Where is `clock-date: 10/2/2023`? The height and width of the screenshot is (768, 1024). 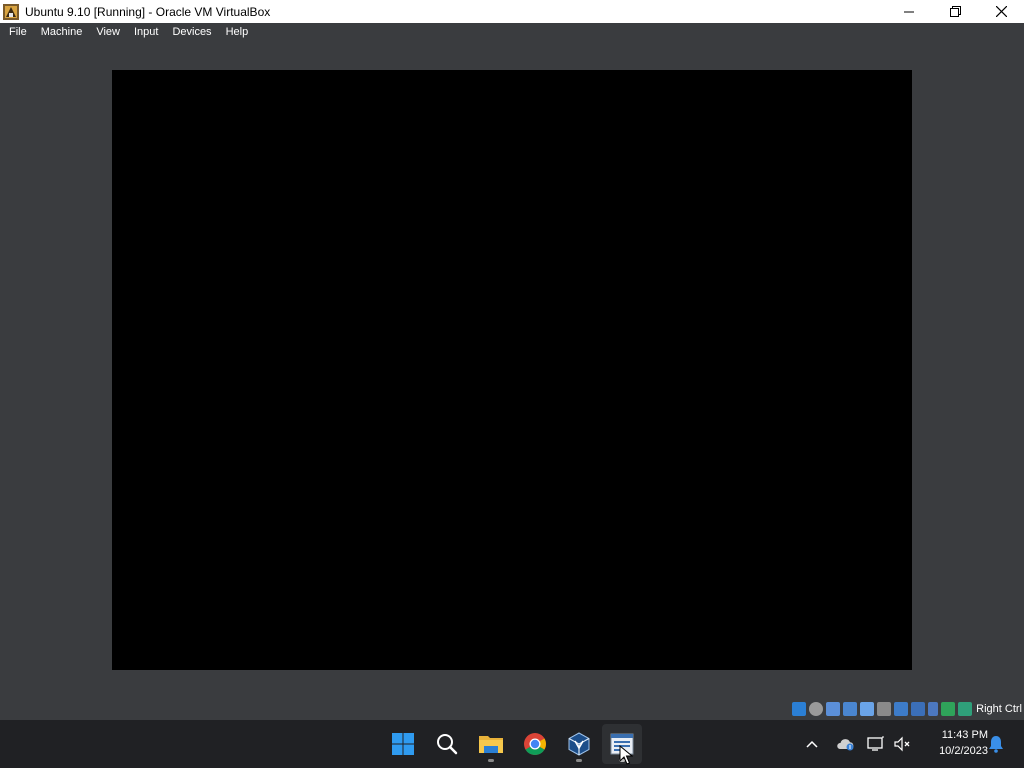 clock-date: 10/2/2023 is located at coordinates (963, 751).